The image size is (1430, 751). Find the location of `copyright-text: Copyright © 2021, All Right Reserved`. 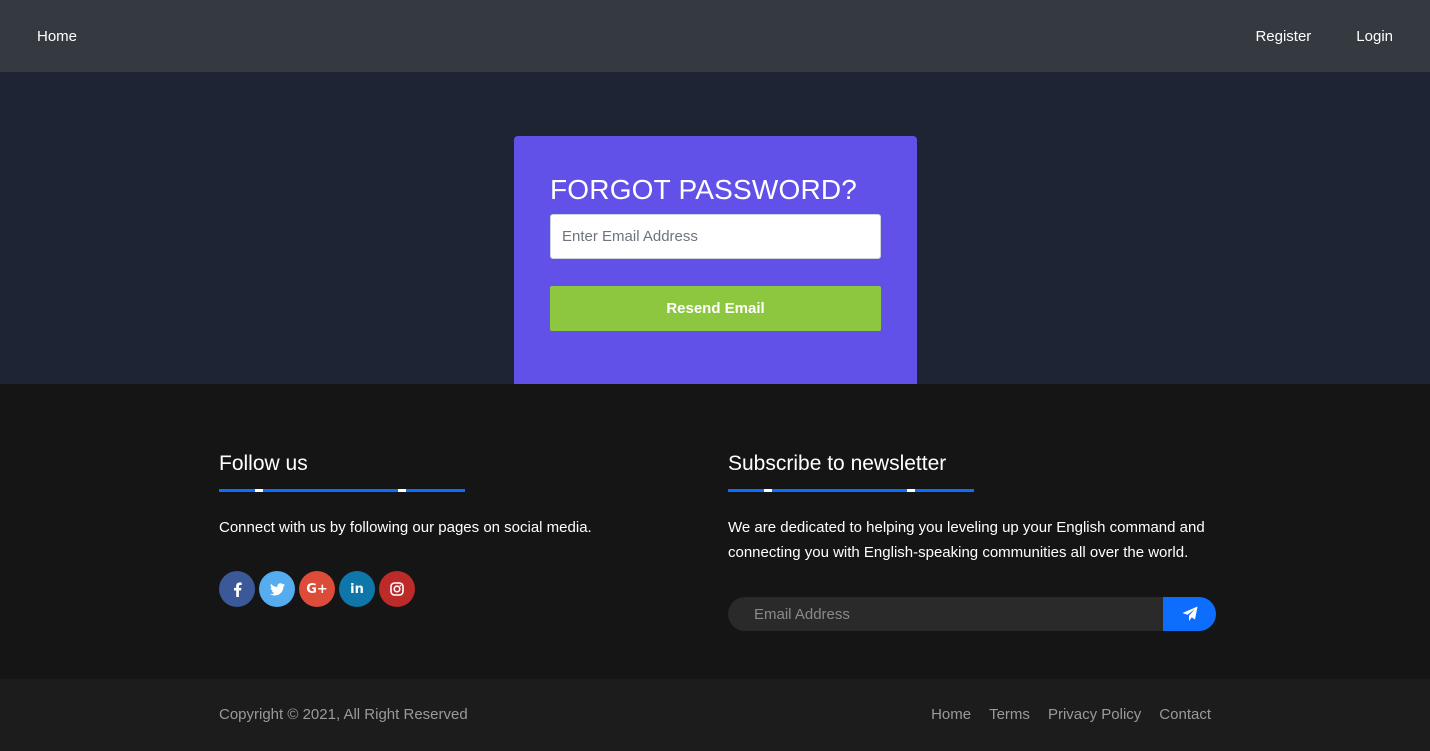

copyright-text: Copyright © 2021, All Right Reserved is located at coordinates (343, 714).